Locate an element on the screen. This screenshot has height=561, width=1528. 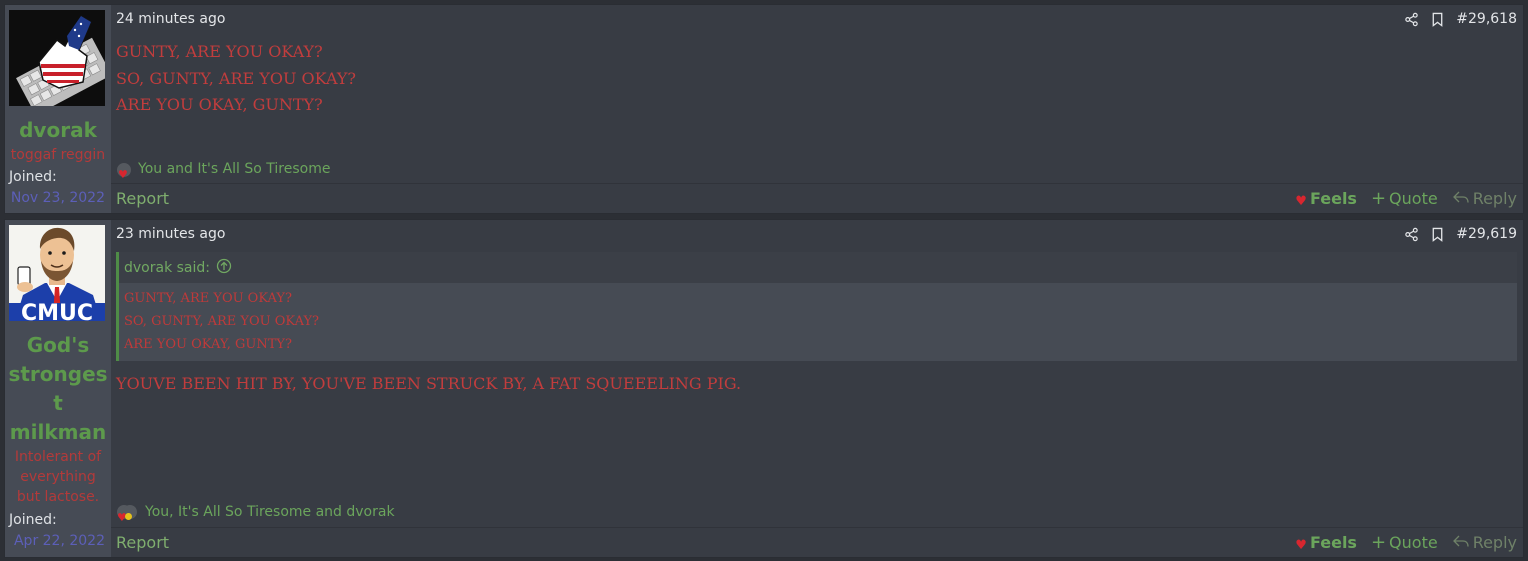
post-line: SO, GUNTY, ARE YOU OKAY? is located at coordinates (236, 78).